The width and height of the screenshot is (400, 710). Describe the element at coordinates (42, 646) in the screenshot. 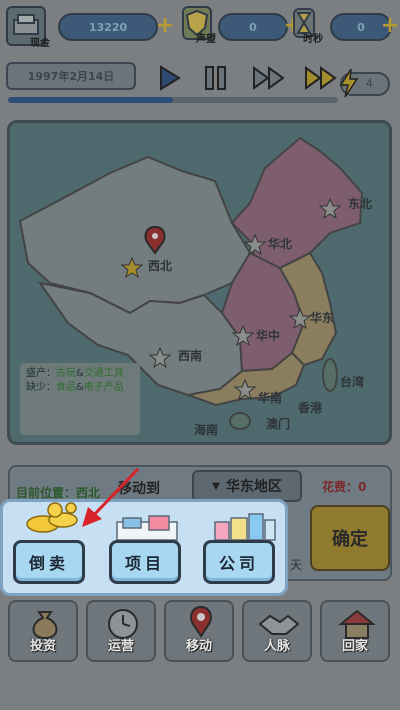

I see `nav-invest-label: 投资` at that location.